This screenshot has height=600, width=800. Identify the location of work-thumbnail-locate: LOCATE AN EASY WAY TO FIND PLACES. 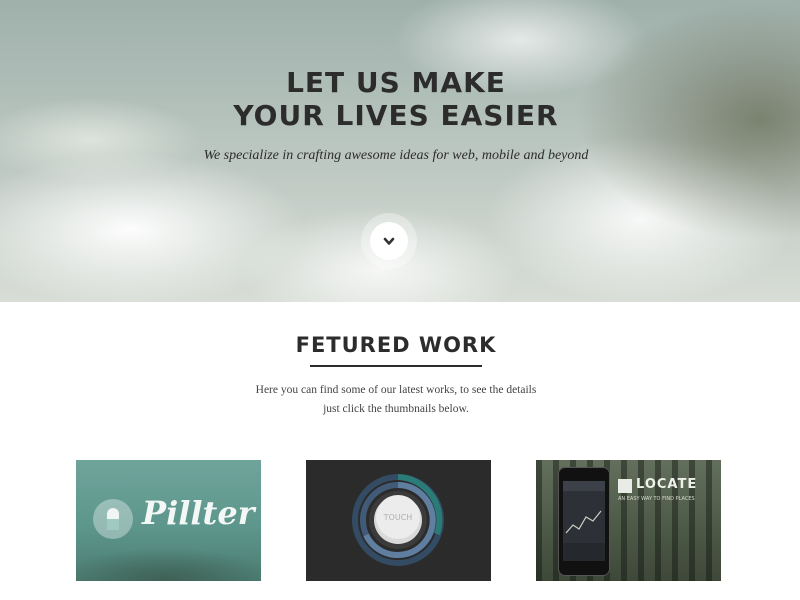
(628, 520).